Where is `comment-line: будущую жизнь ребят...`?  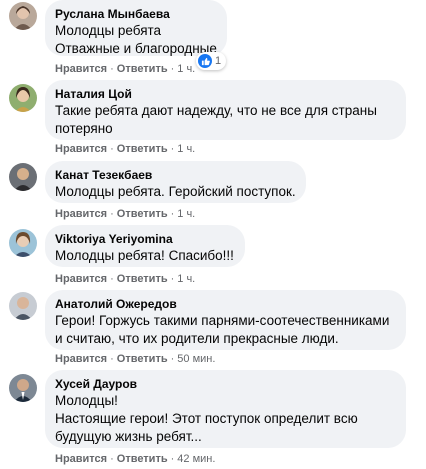
comment-line: будущую жизнь ребят... is located at coordinates (128, 436).